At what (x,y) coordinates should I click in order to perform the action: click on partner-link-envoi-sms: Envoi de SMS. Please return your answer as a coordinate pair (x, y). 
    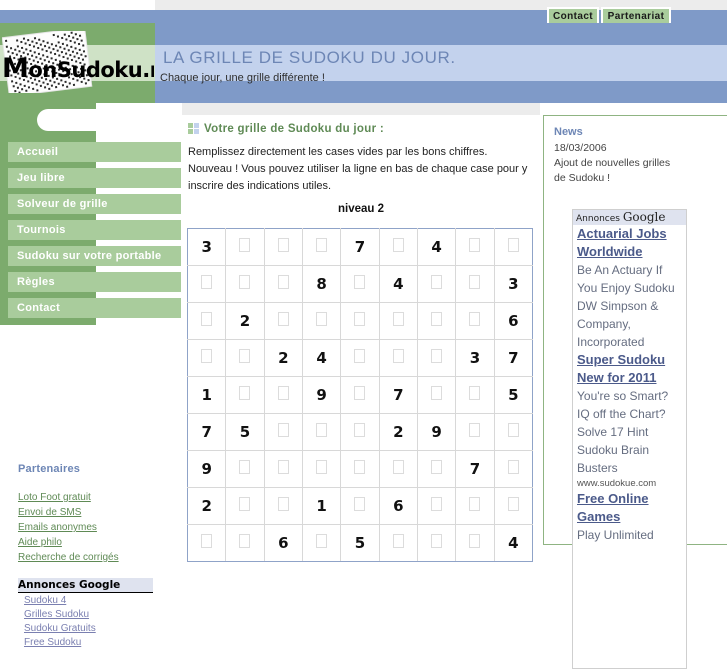
    Looking at the image, I should click on (49, 512).